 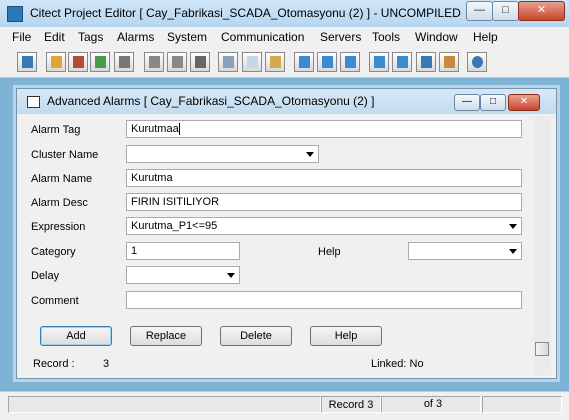 What do you see at coordinates (55, 301) in the screenshot?
I see `comment-label: Comment` at bounding box center [55, 301].